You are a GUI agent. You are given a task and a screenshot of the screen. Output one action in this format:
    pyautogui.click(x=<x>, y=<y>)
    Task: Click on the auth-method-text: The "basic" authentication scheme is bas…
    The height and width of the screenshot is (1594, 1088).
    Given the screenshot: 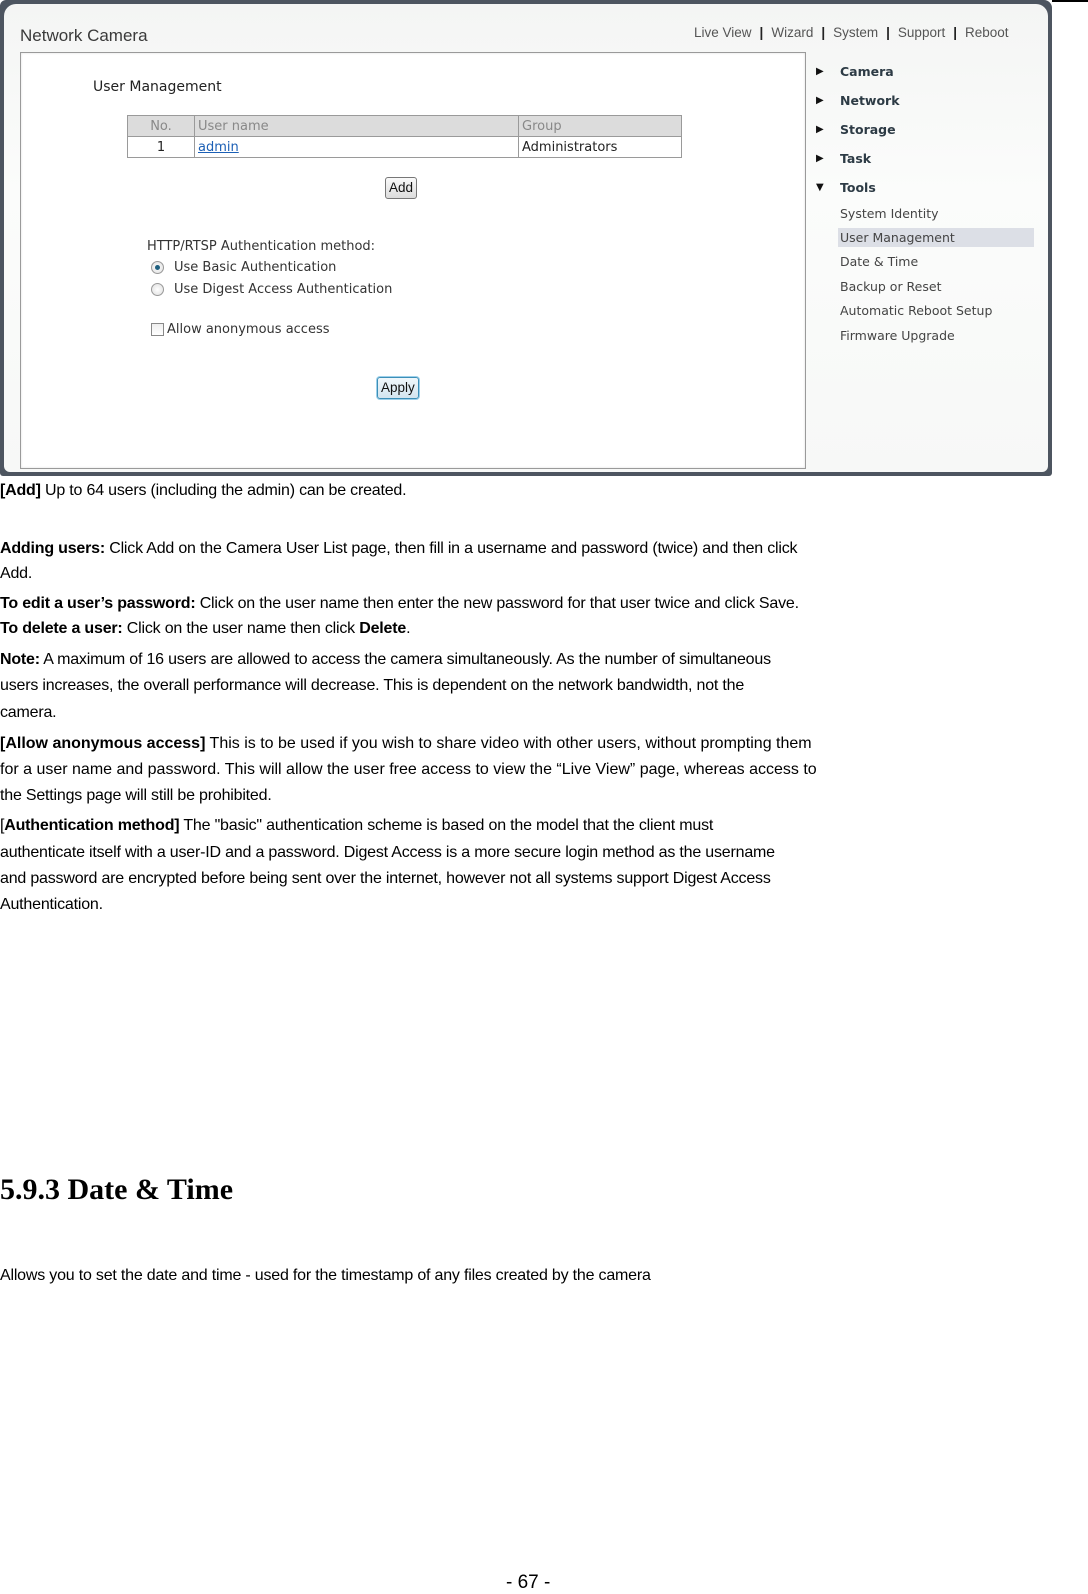 What is the action you would take?
    pyautogui.click(x=446, y=825)
    